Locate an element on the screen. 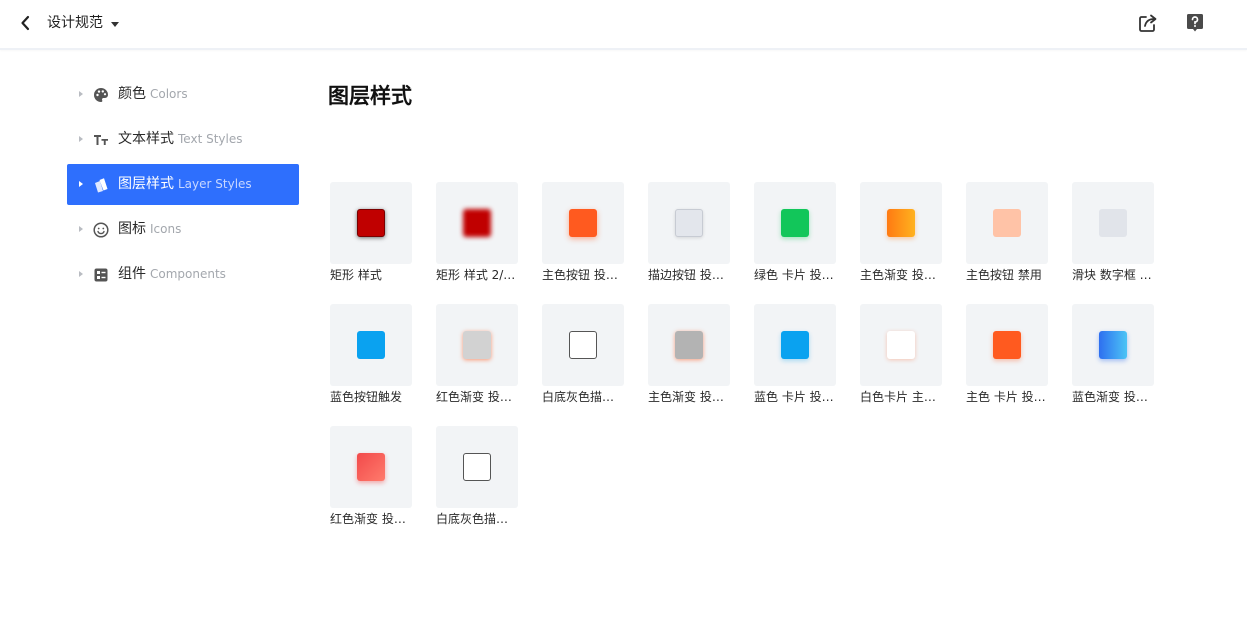 This screenshot has height=642, width=1247. sidebar-item-layer-styles: 图层样式 Layer Styles is located at coordinates (183, 184).